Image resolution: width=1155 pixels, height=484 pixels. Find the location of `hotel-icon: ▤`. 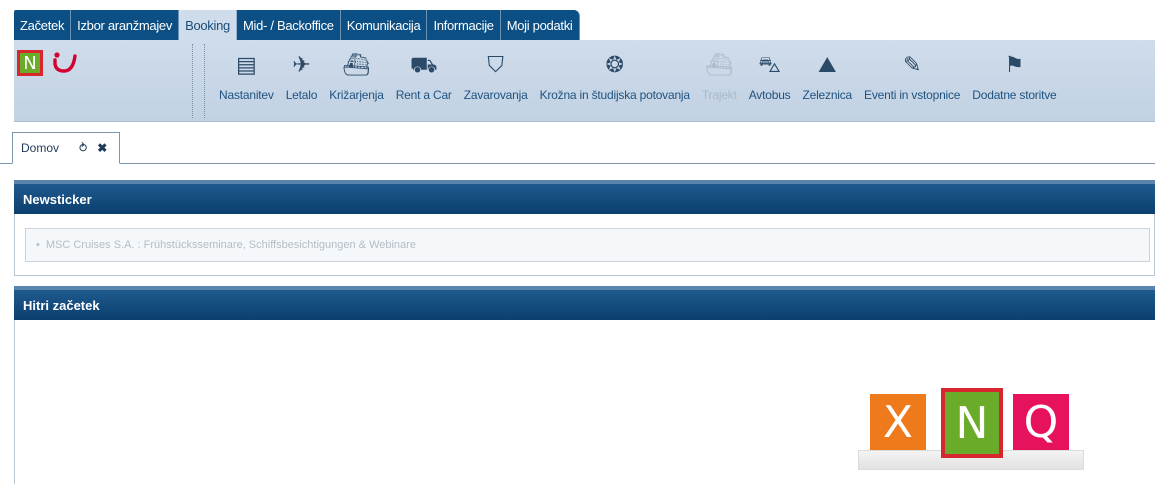

hotel-icon: ▤ is located at coordinates (246, 64).